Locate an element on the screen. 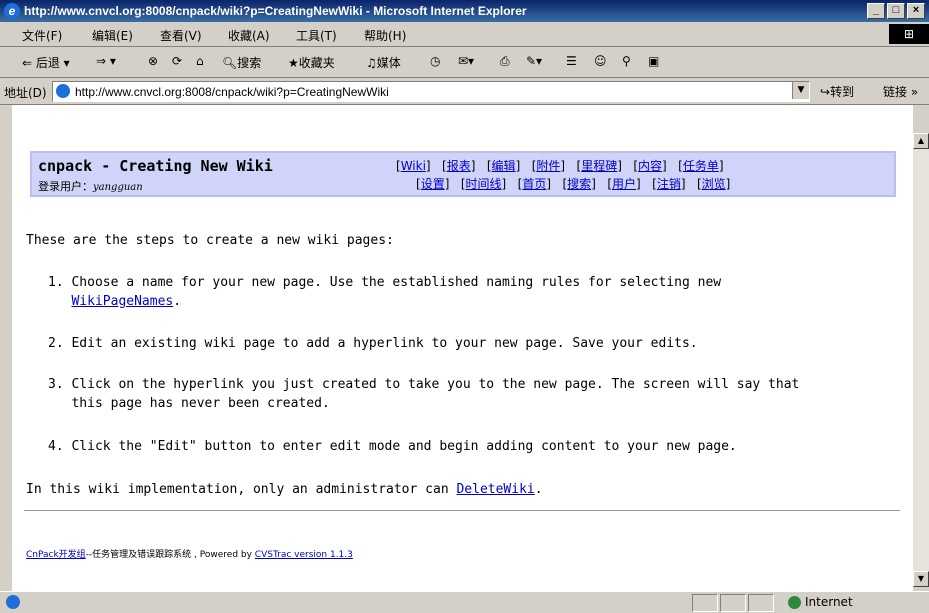 Image resolution: width=929 pixels, height=613 pixels. home-icon: ⌂ is located at coordinates (200, 61).